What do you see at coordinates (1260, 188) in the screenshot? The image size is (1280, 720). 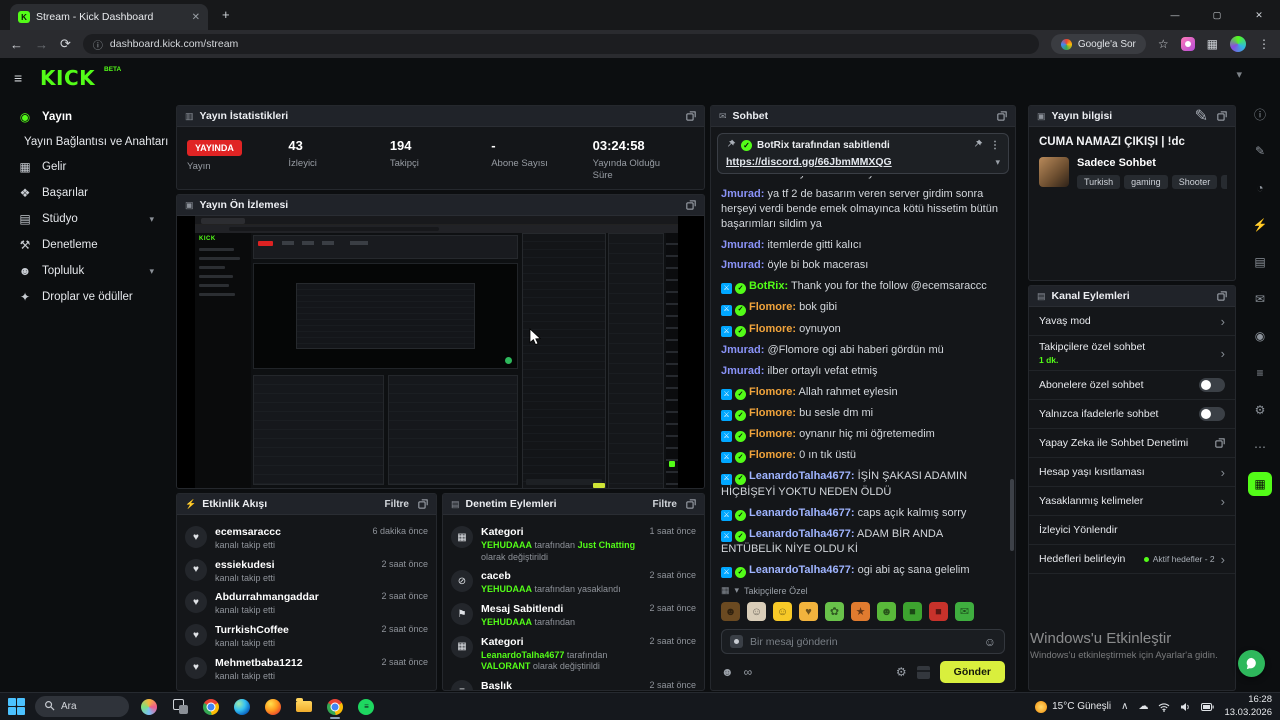 I see `history-icon: ◔` at bounding box center [1260, 188].